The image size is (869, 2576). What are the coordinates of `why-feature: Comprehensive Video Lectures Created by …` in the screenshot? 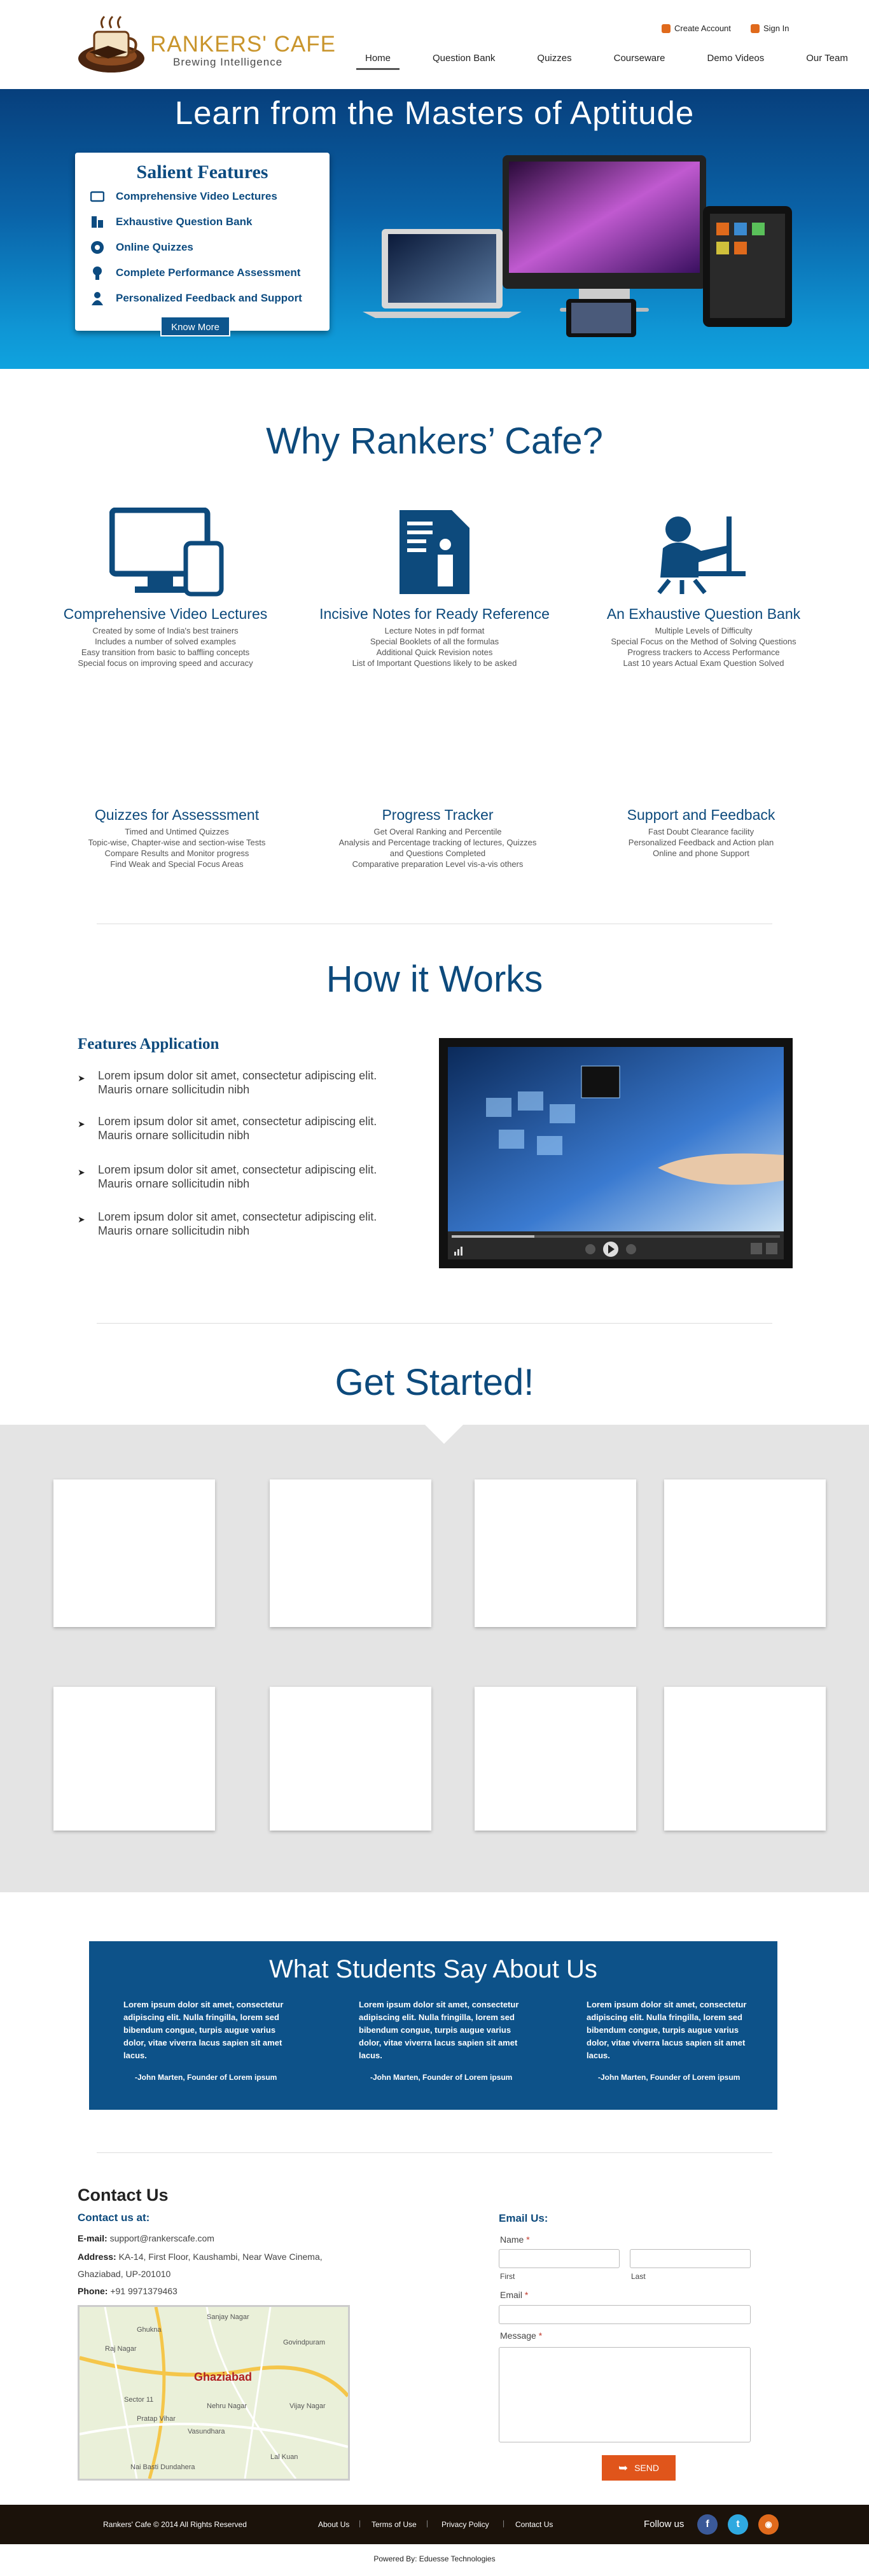 It's located at (165, 637).